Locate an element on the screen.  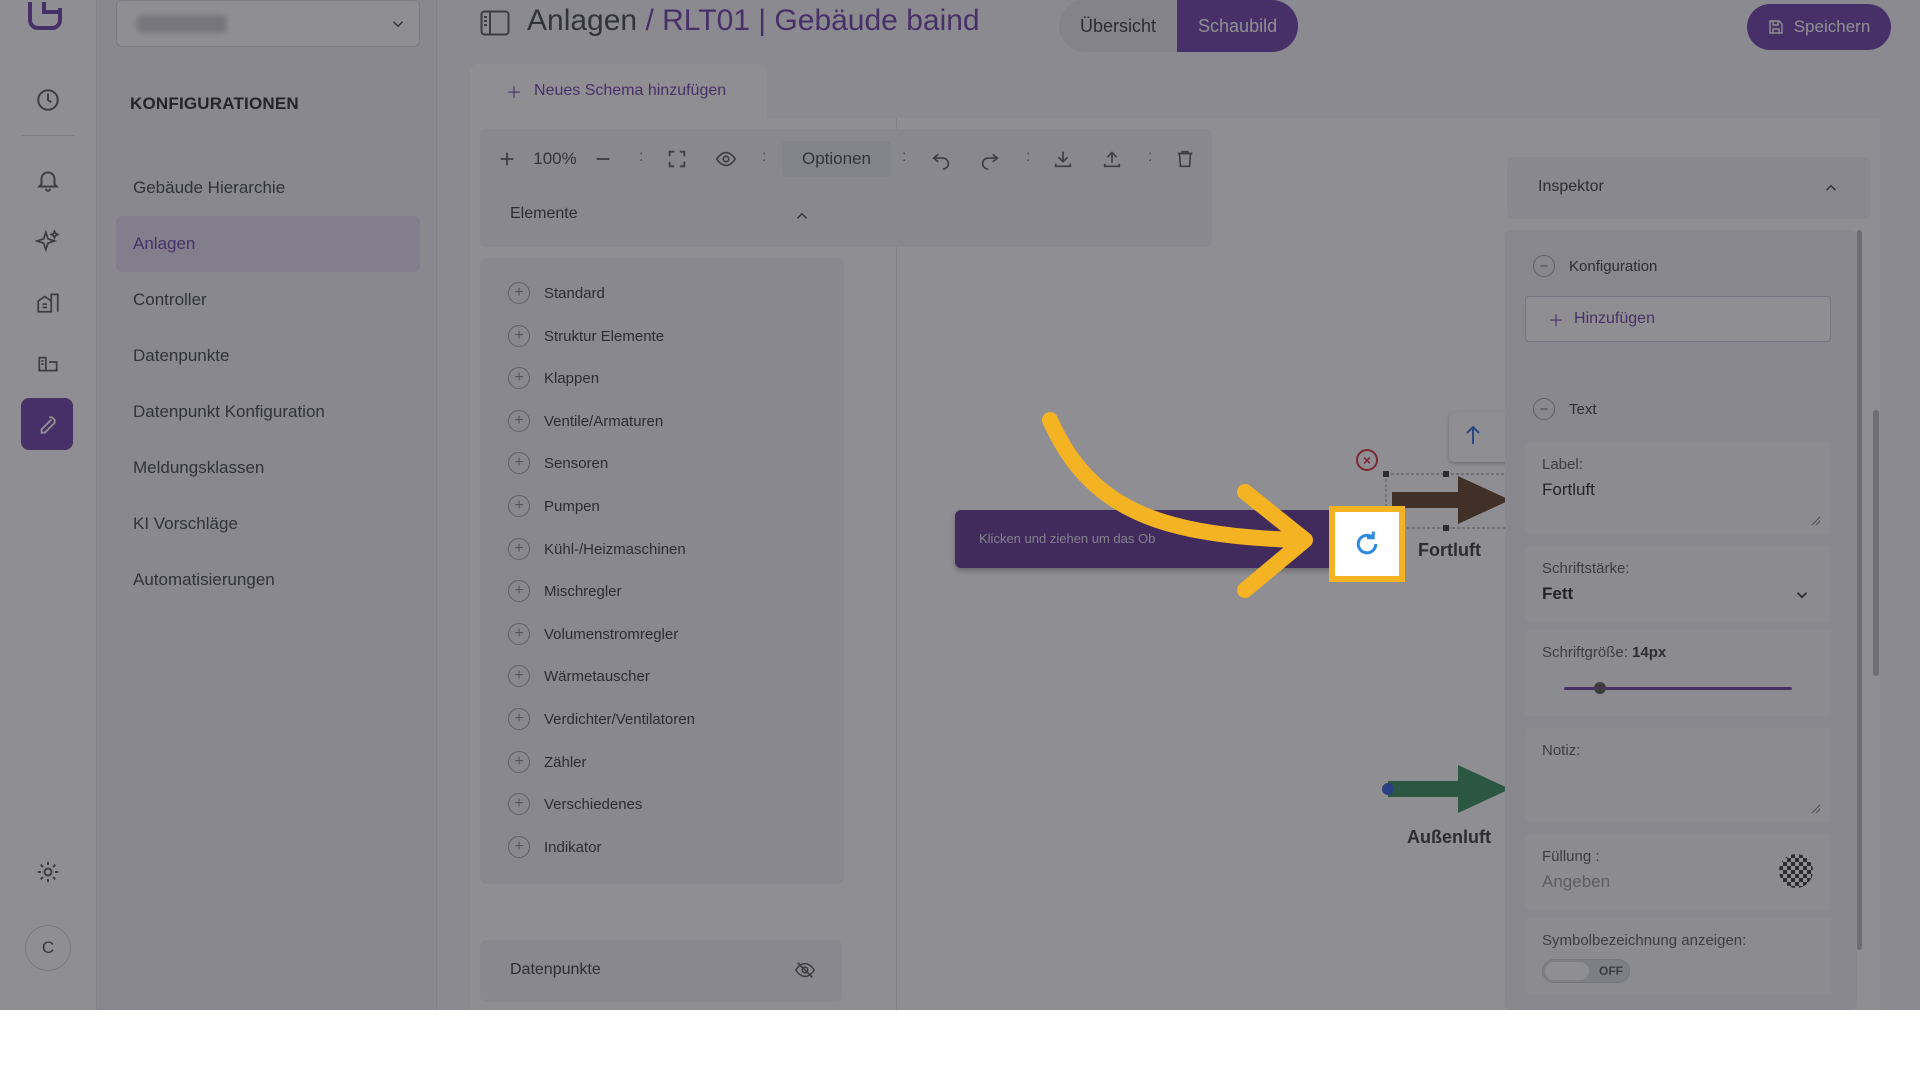
list-item: + Pumpen is located at coordinates (554, 506).